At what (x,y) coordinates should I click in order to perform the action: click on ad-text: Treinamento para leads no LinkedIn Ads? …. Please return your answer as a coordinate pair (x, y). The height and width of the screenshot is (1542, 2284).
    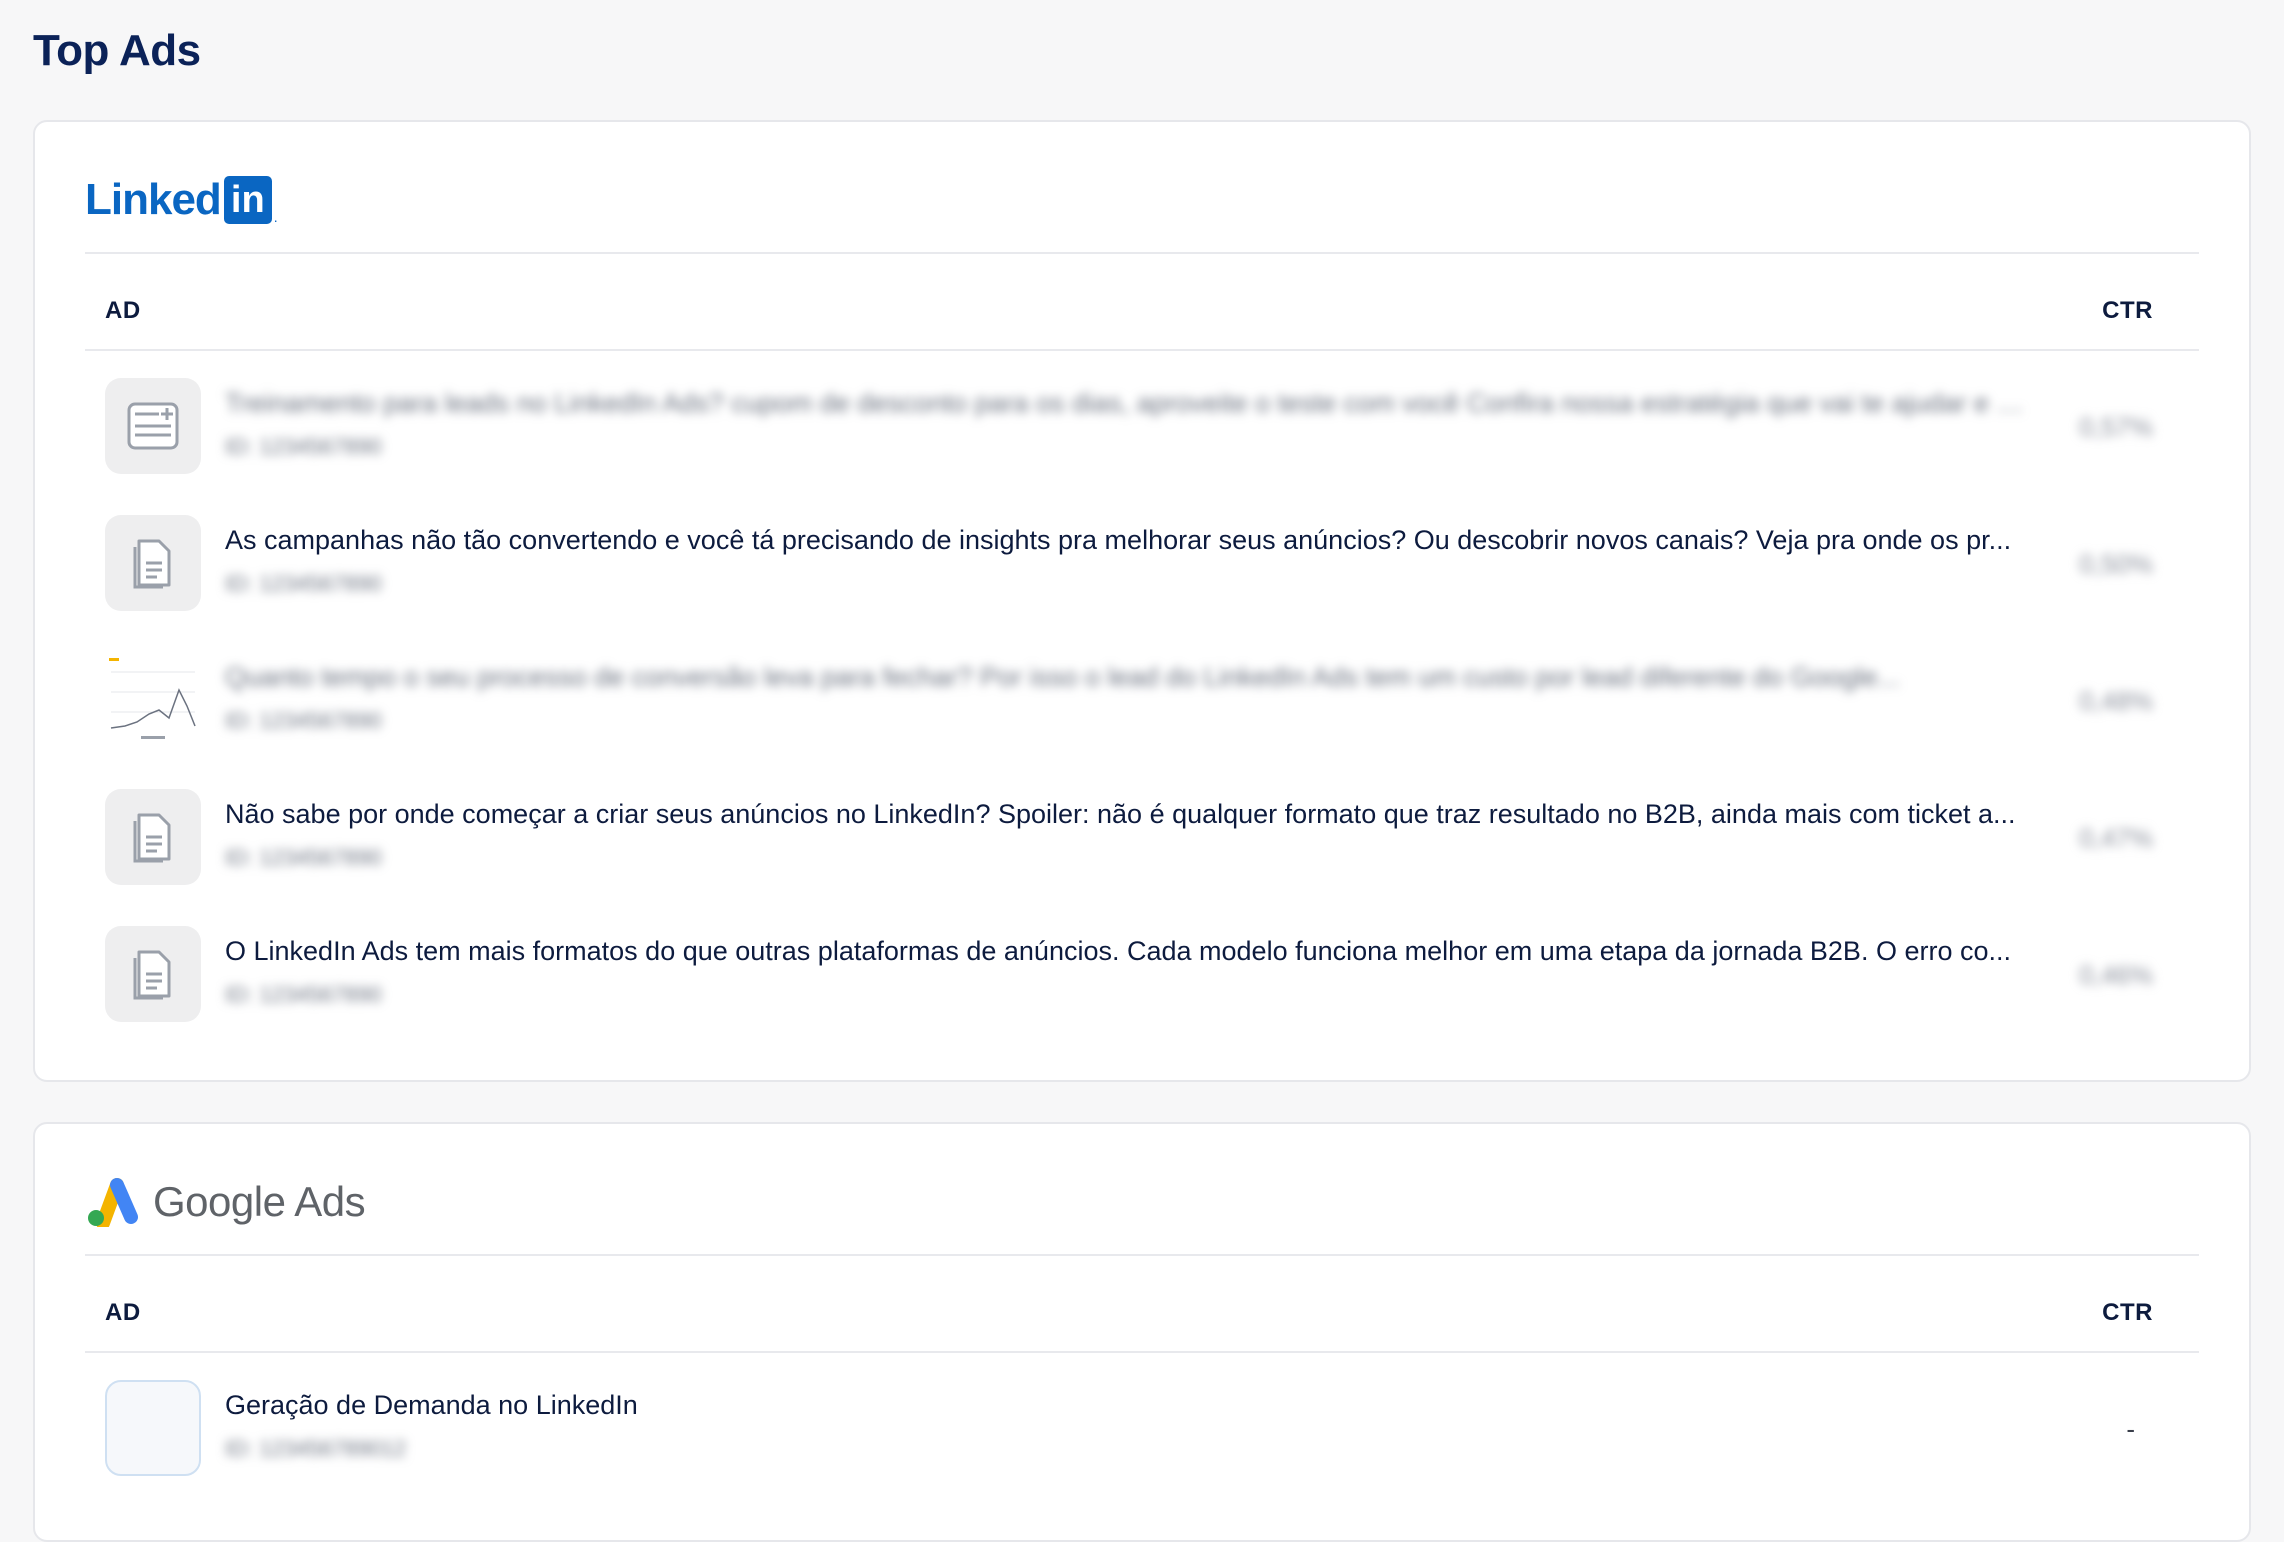
    Looking at the image, I should click on (1130, 403).